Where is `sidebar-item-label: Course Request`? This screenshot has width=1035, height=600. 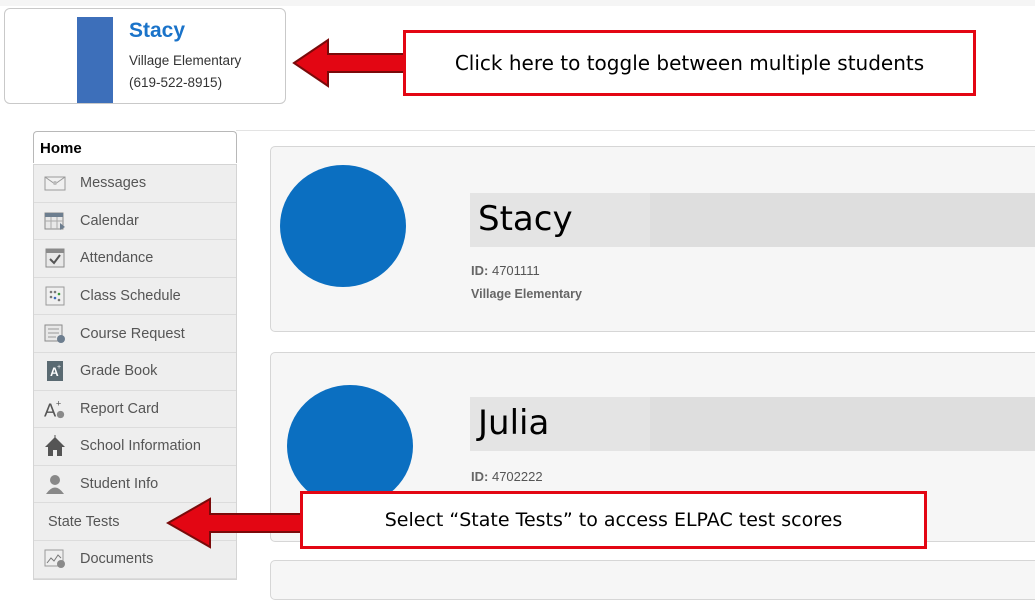
sidebar-item-label: Course Request is located at coordinates (132, 333).